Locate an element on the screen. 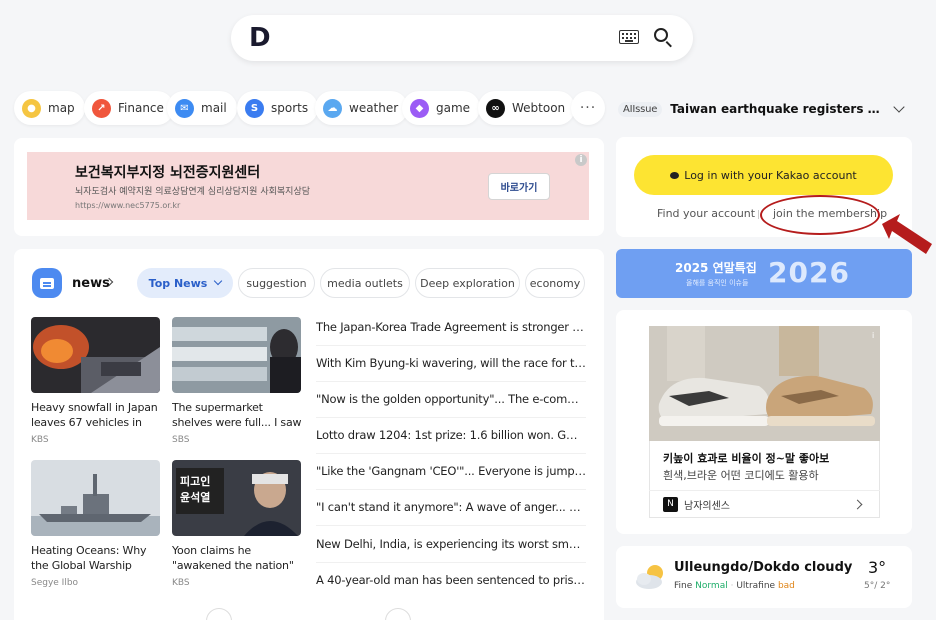  air-quality: Fine Normal · Ultrafine bad is located at coordinates (734, 586).